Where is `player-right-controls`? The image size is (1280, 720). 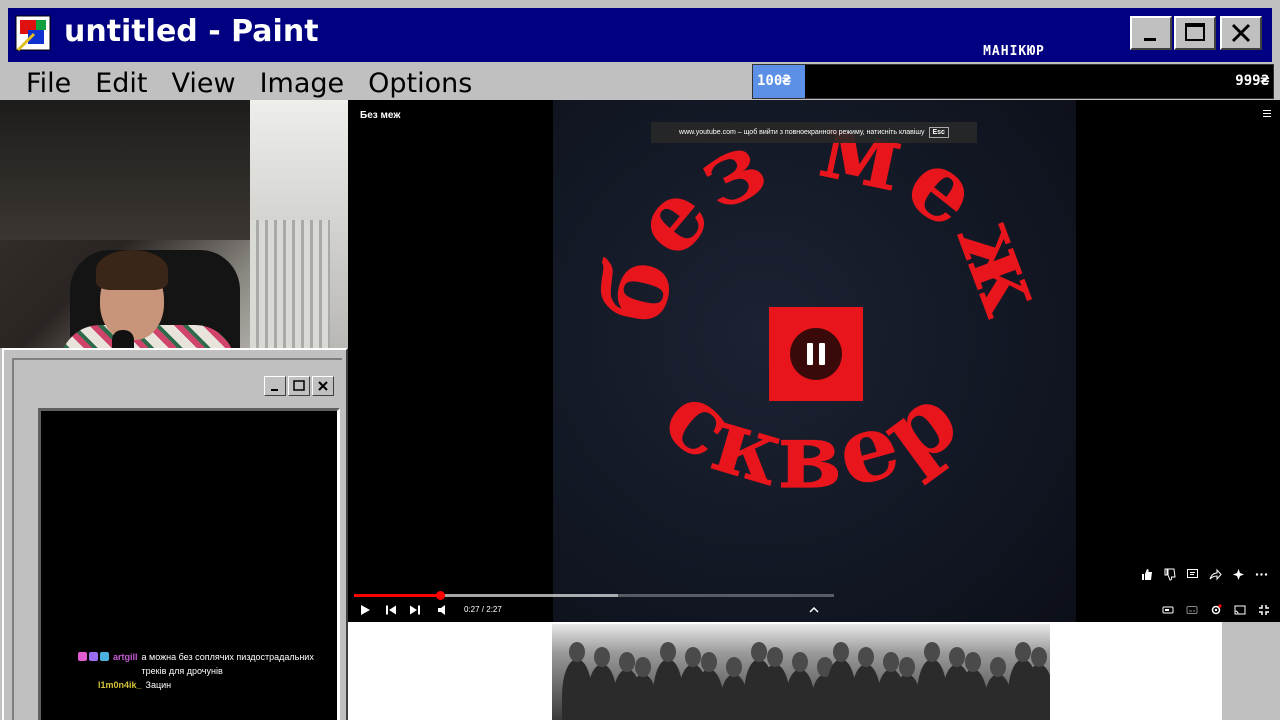 player-right-controls is located at coordinates (1216, 610).